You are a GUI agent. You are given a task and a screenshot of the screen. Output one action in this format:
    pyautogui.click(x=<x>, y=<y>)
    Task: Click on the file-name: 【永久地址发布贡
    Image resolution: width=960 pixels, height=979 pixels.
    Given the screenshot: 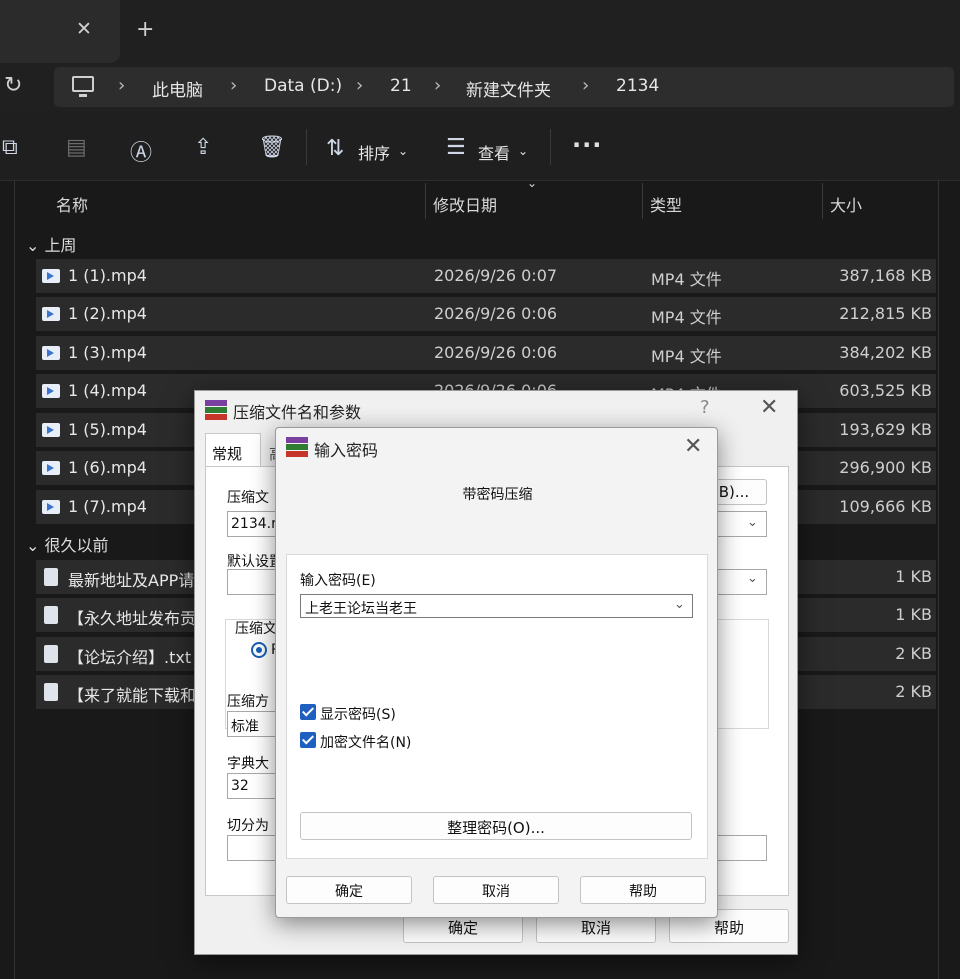 What is the action you would take?
    pyautogui.click(x=132, y=618)
    